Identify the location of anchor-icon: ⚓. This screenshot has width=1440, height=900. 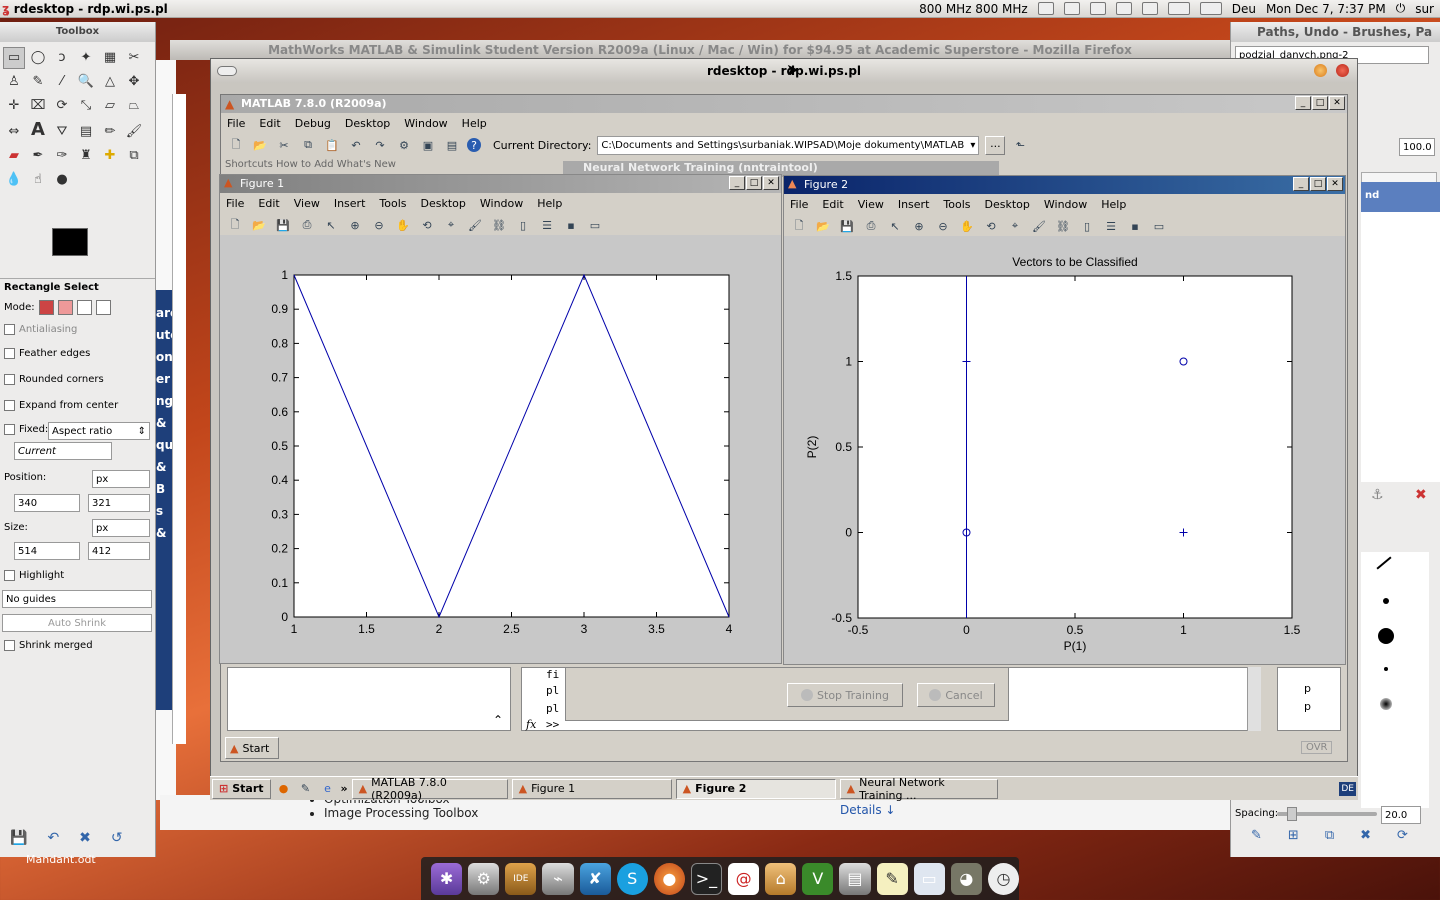
(1377, 495).